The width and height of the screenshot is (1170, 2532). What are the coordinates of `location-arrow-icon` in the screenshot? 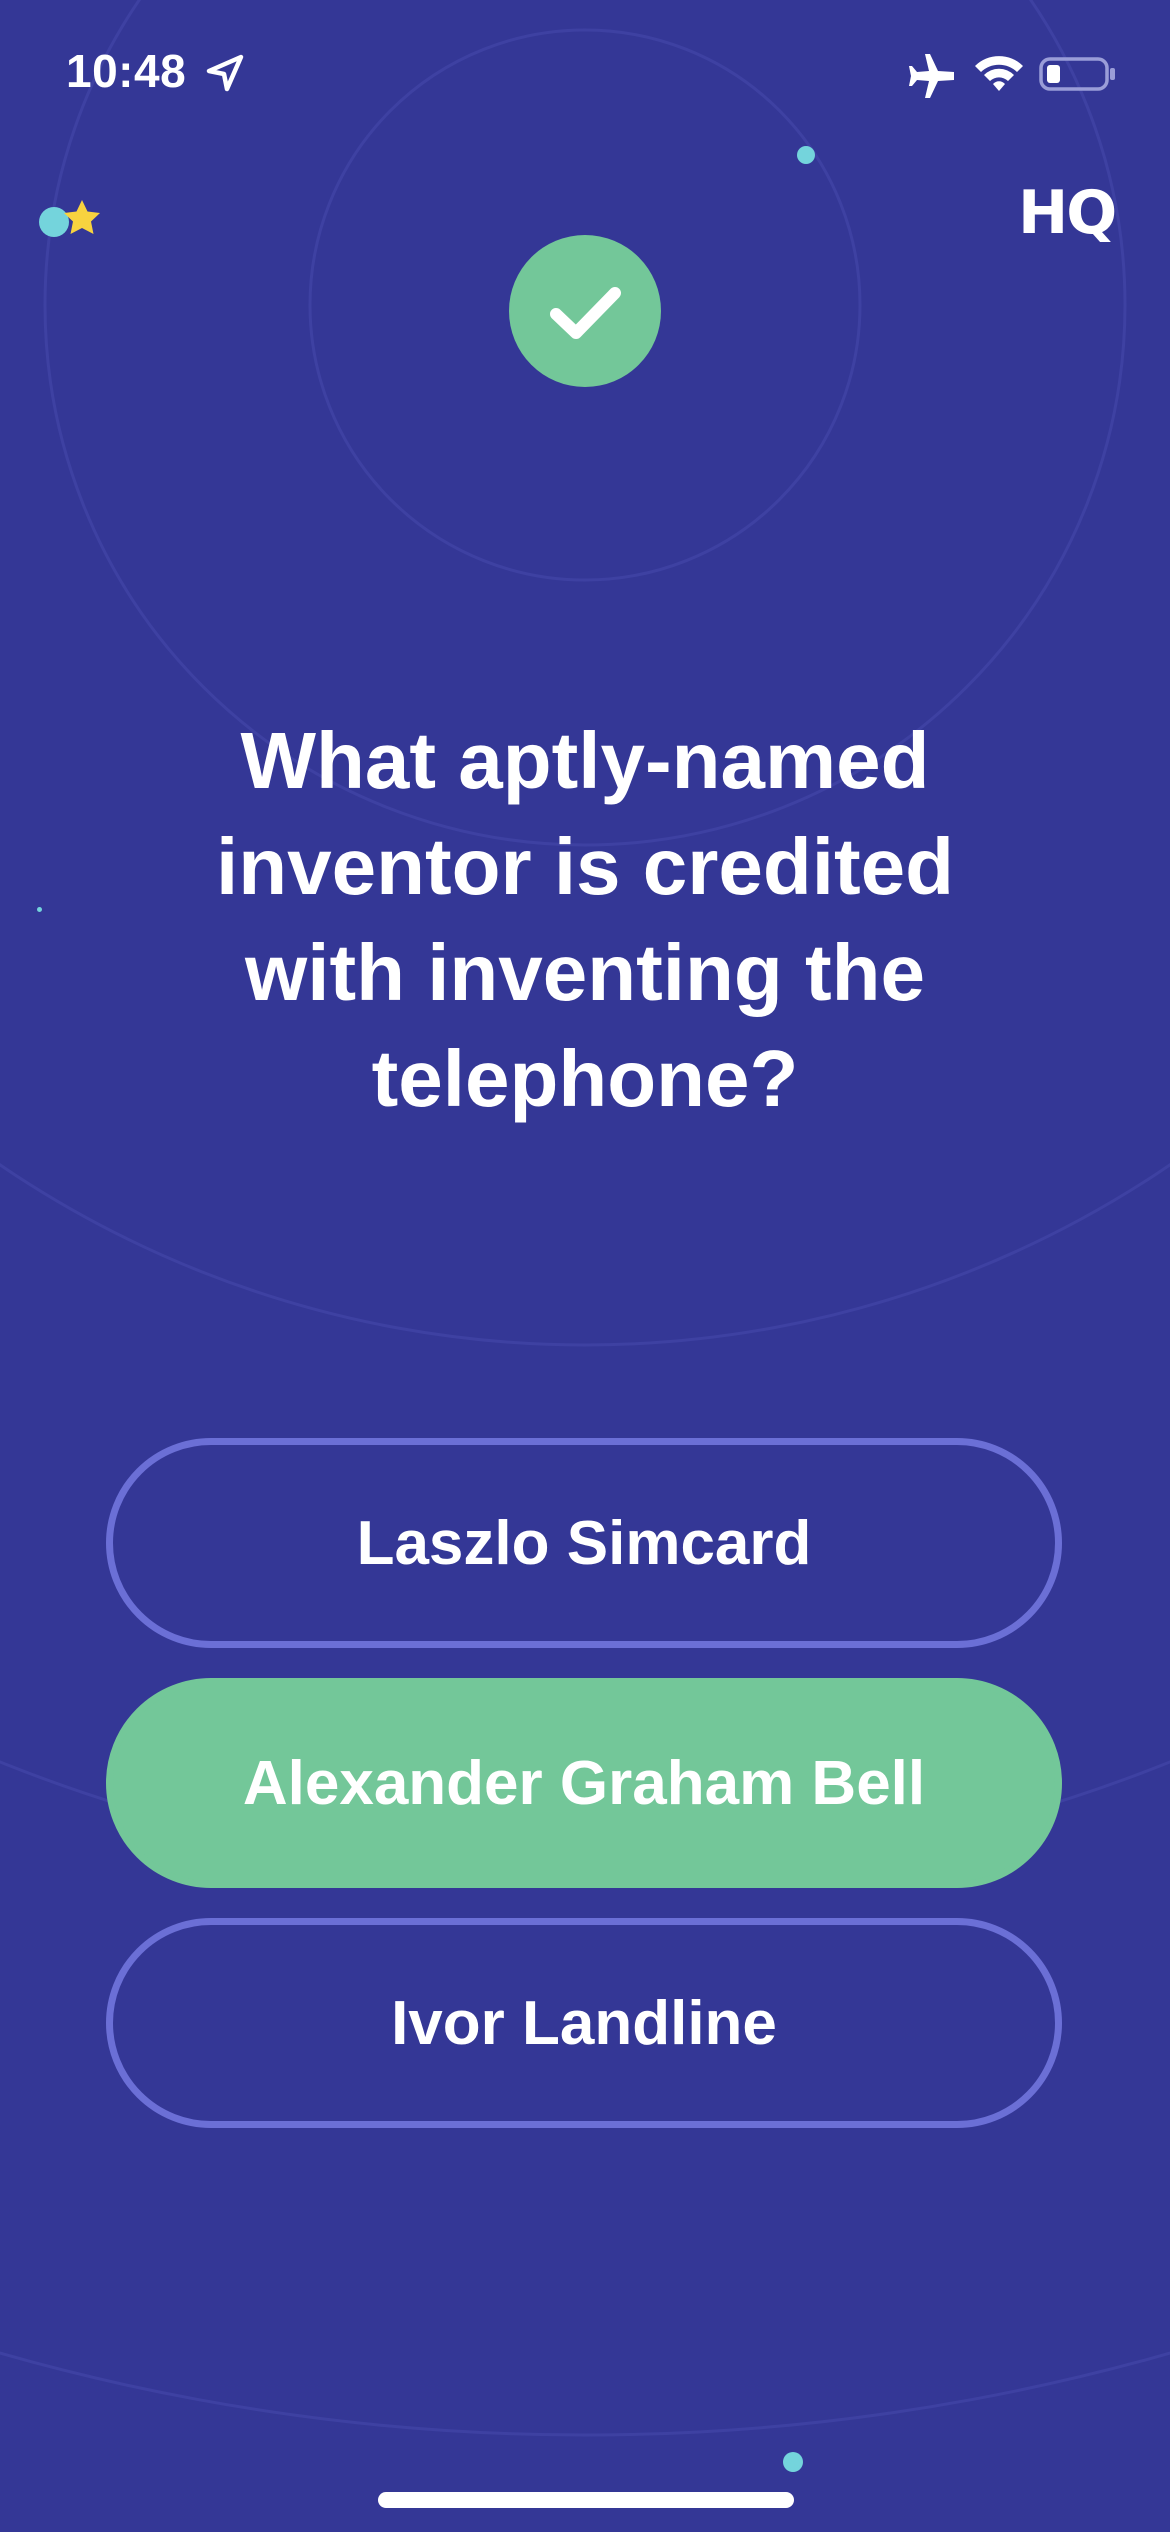 It's located at (225, 73).